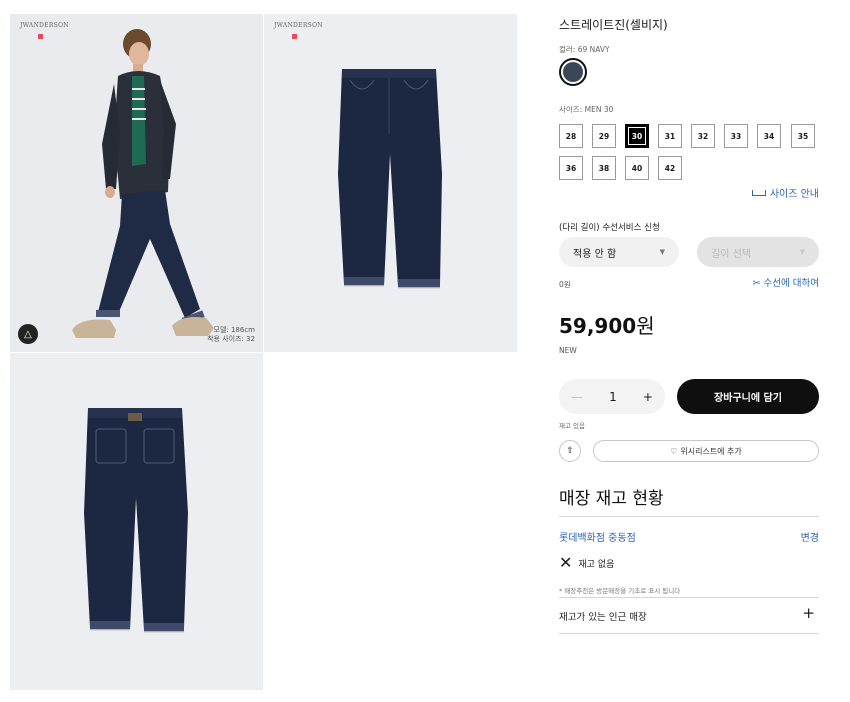  What do you see at coordinates (390, 179) in the screenshot?
I see `jeans-front-photo` at bounding box center [390, 179].